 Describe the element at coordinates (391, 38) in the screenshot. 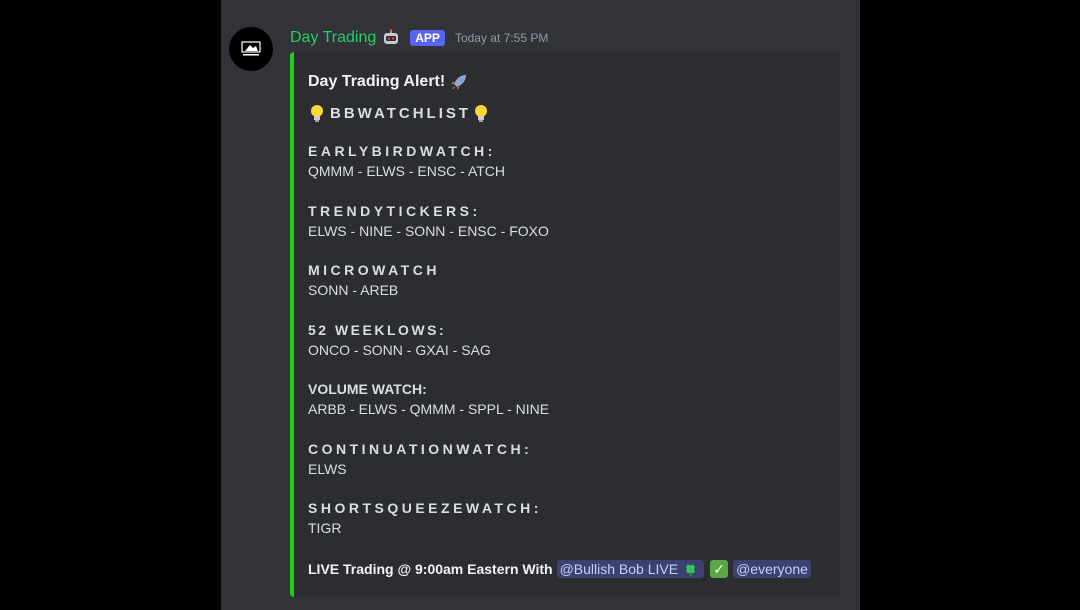

I see `robot-icon` at that location.